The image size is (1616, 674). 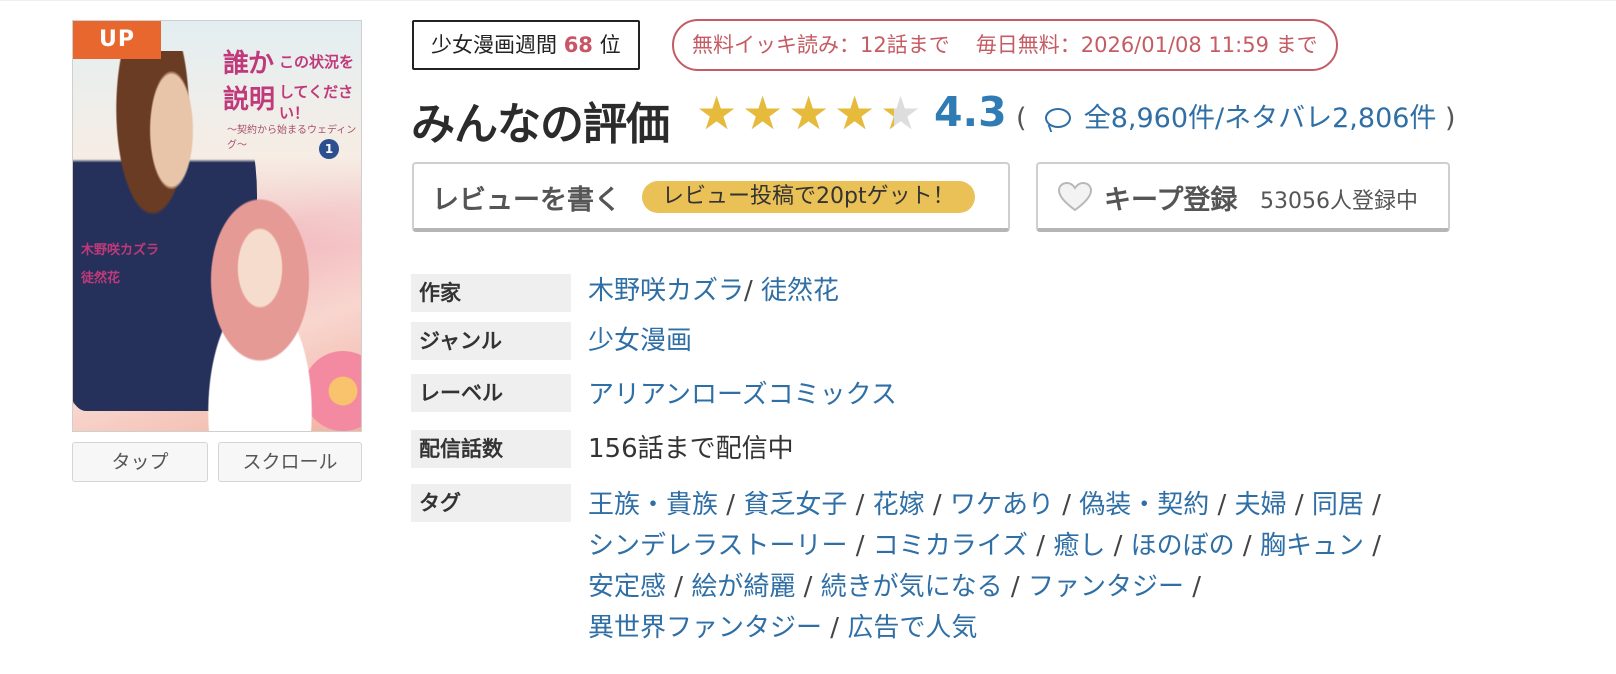 I want to click on cover-subtitle: ～契約から始まるウェディング～, so click(x=292, y=138).